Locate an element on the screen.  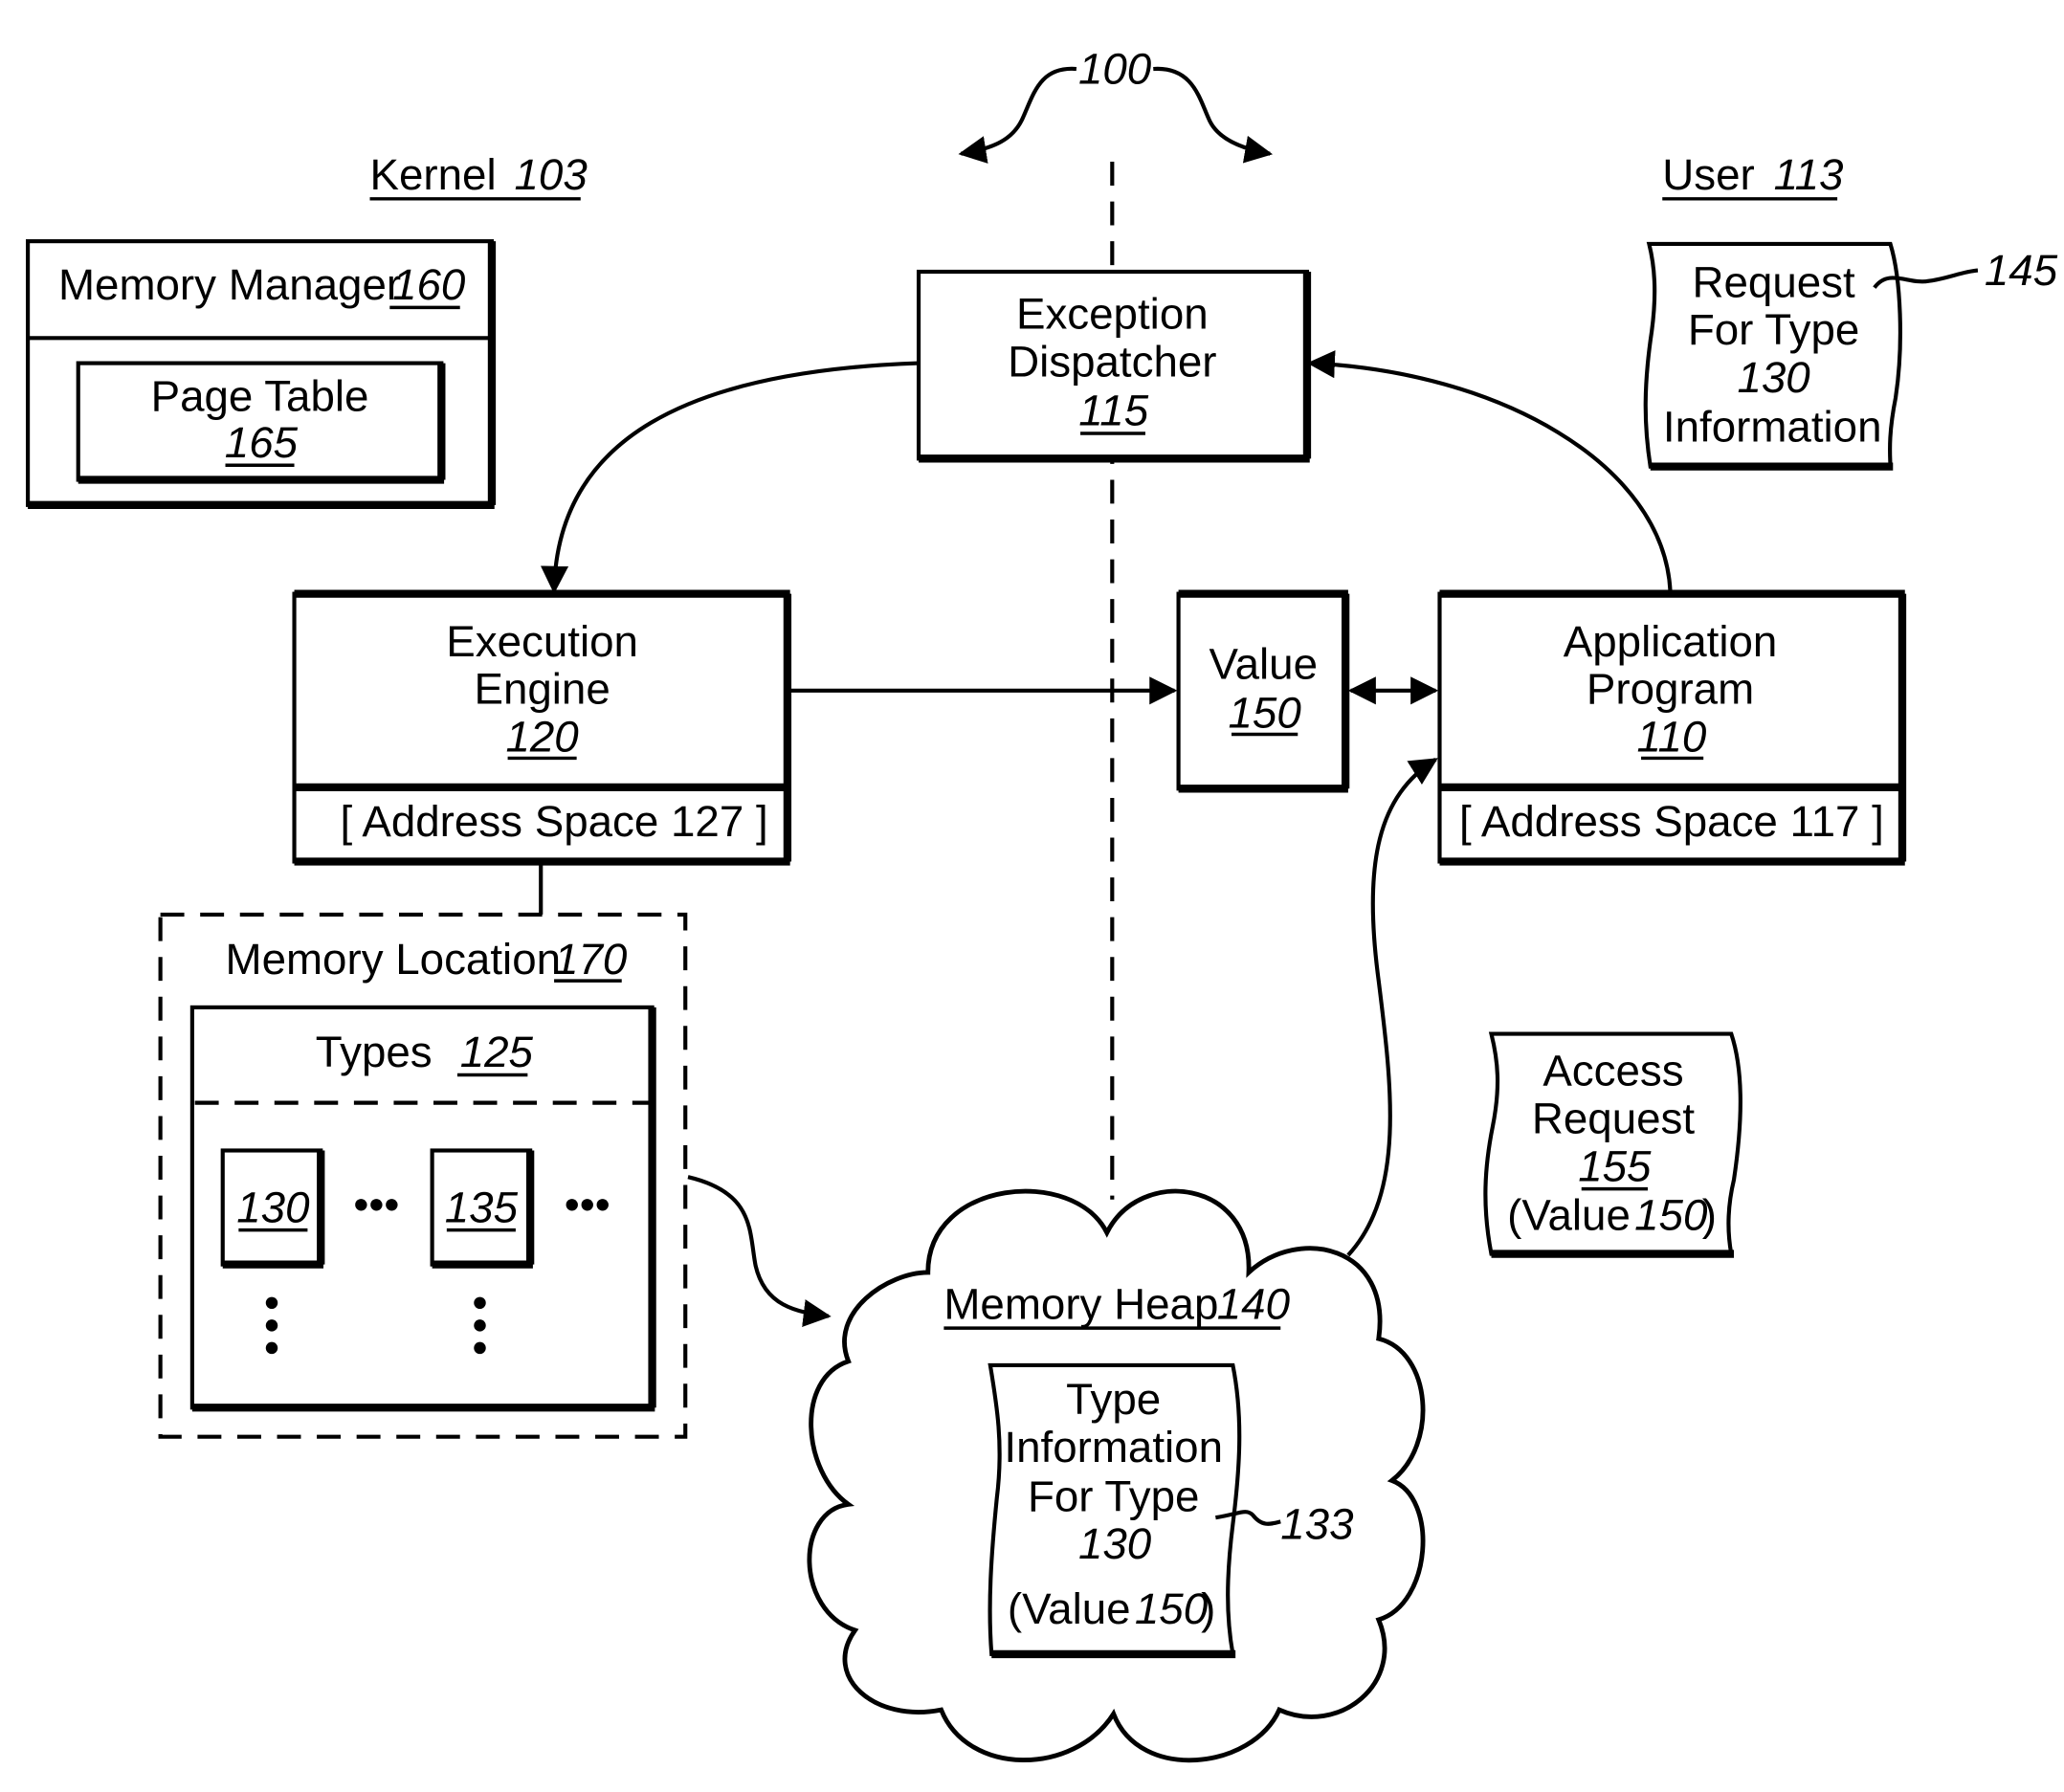
type-item-135: 135 is located at coordinates (482, 1208).